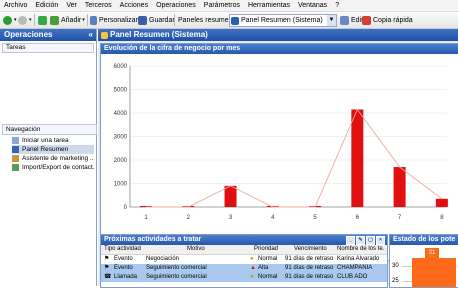  What do you see at coordinates (15, 167) in the screenshot?
I see `import-export-icon` at bounding box center [15, 167].